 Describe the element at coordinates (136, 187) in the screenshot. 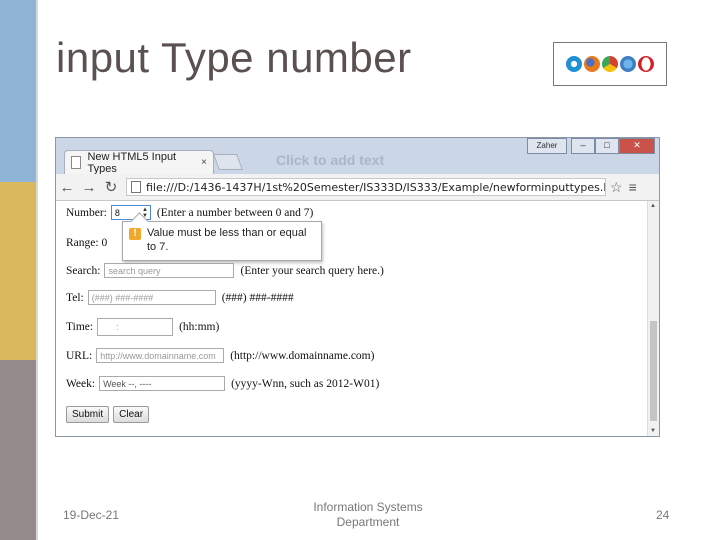

I see `file-icon` at that location.